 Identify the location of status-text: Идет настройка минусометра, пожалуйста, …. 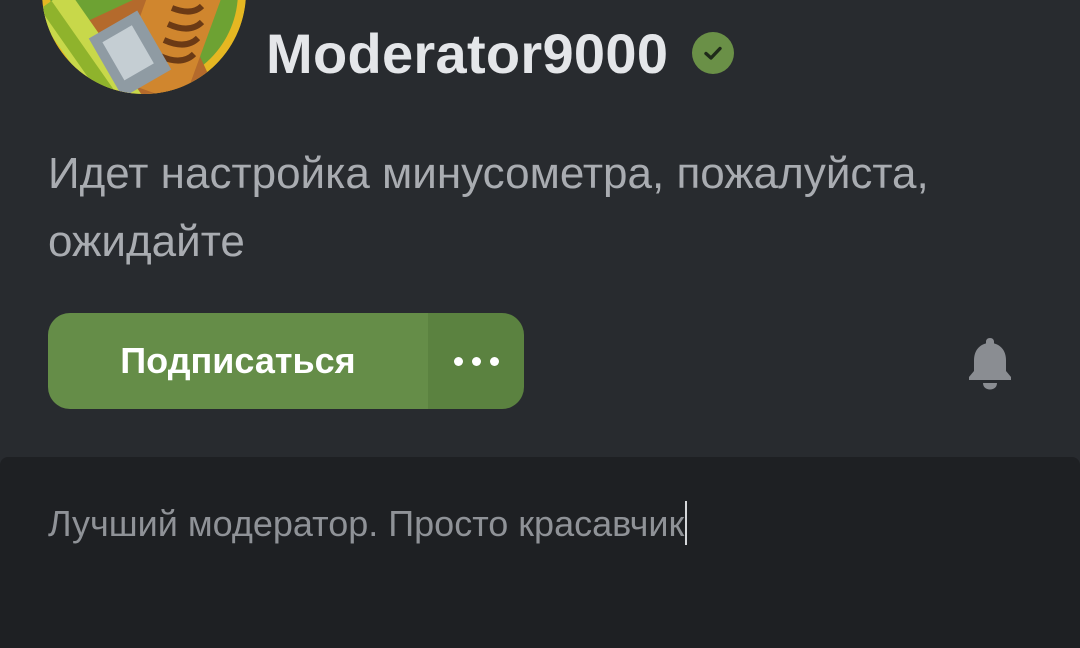
(488, 207).